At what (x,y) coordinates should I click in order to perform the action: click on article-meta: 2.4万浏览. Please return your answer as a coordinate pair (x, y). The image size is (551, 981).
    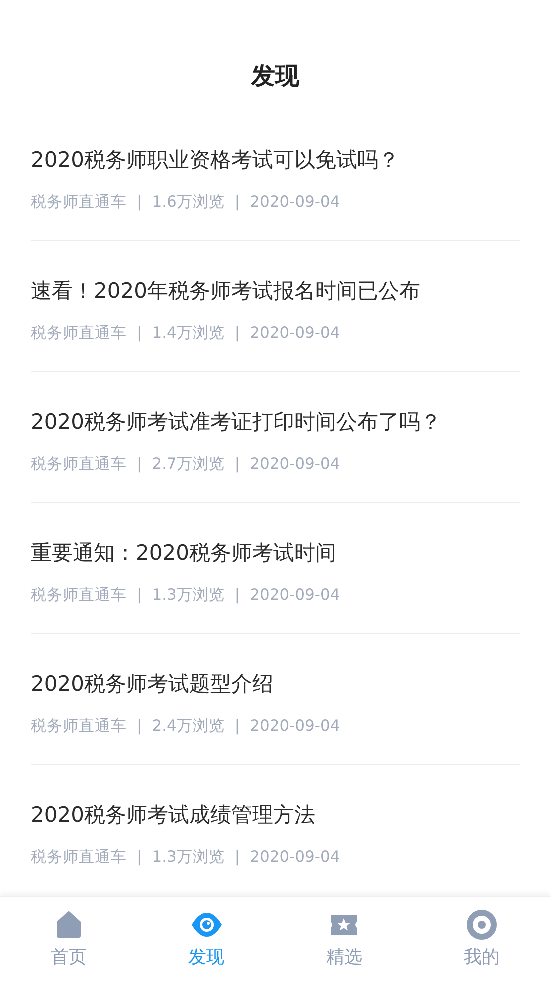
    Looking at the image, I should click on (188, 726).